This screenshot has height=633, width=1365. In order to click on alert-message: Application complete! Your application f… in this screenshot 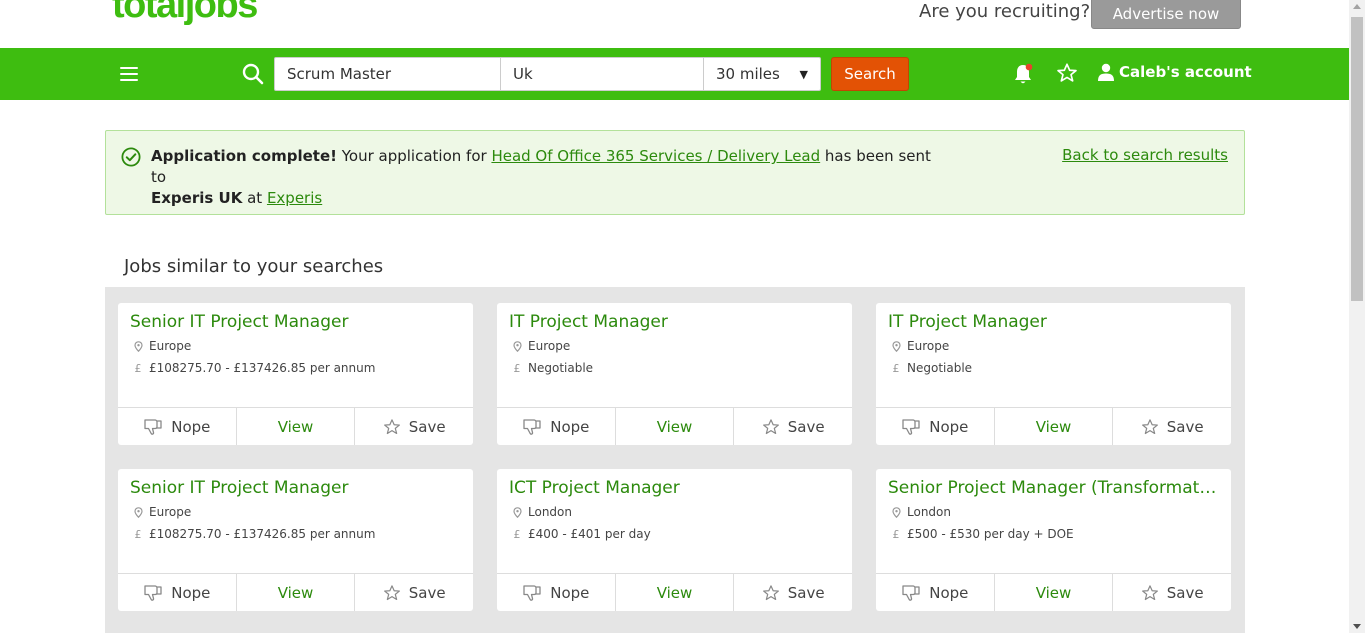, I will do `click(541, 177)`.